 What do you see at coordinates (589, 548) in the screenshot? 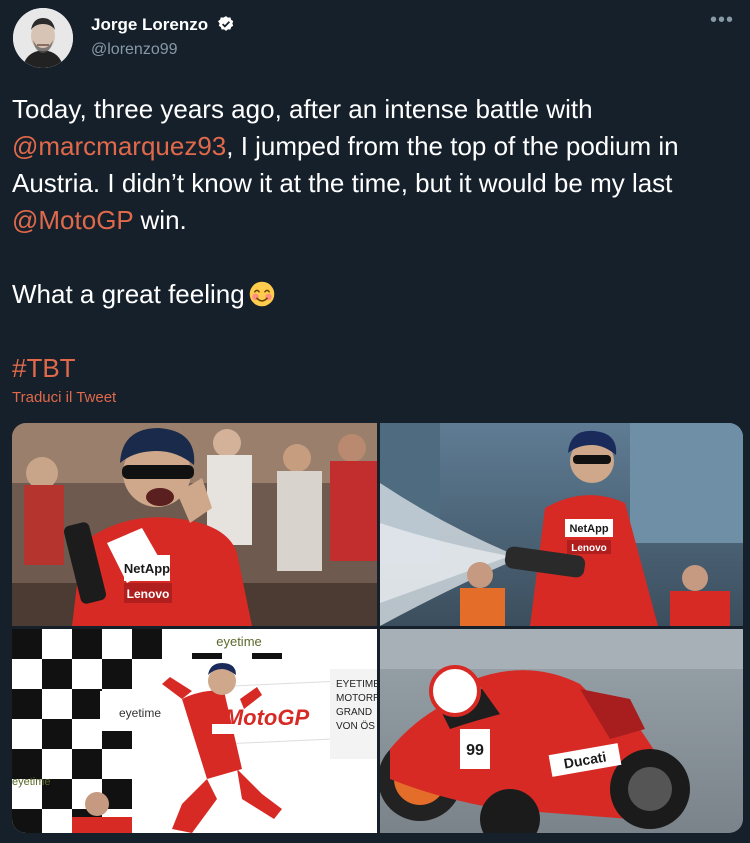
I see `photo2-sponsor-2: Lenovo` at bounding box center [589, 548].